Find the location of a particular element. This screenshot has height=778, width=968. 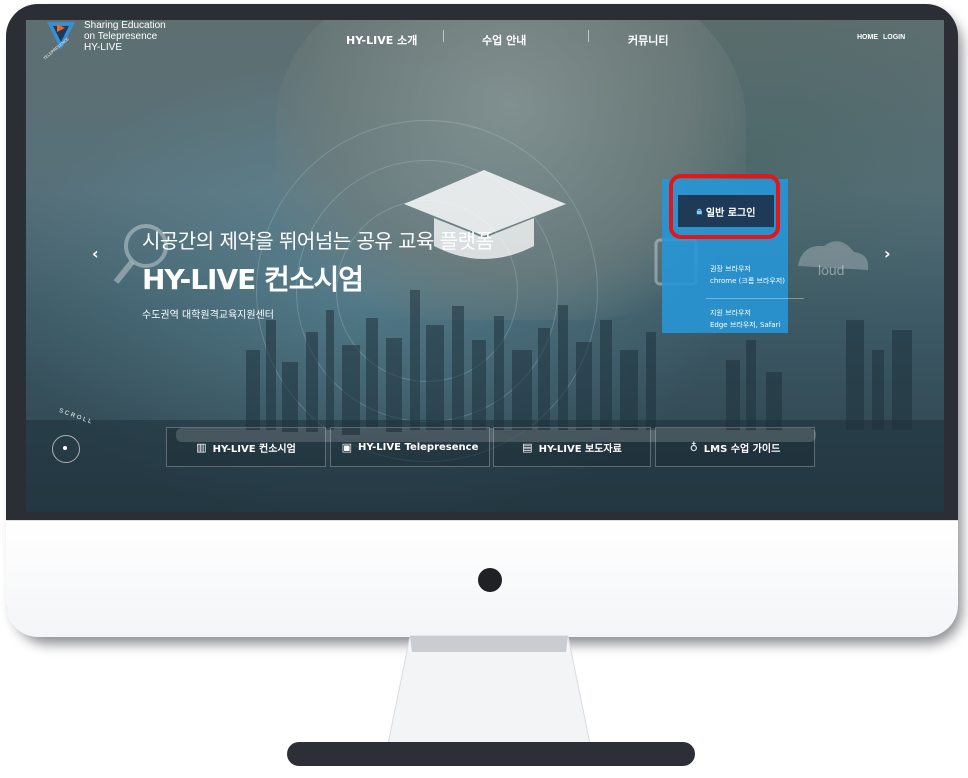

logo-line-3: HY-LIVE is located at coordinates (103, 47).